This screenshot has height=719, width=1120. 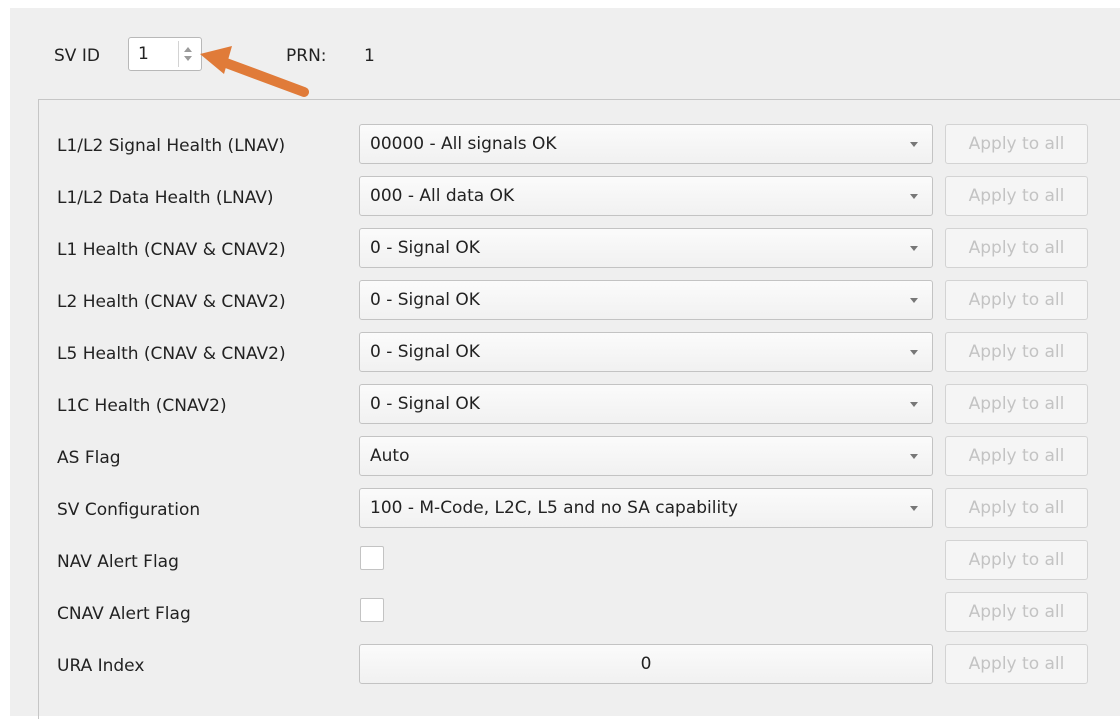 I want to click on row-label: L1/L2 Data Health (LNAV), so click(x=165, y=198).